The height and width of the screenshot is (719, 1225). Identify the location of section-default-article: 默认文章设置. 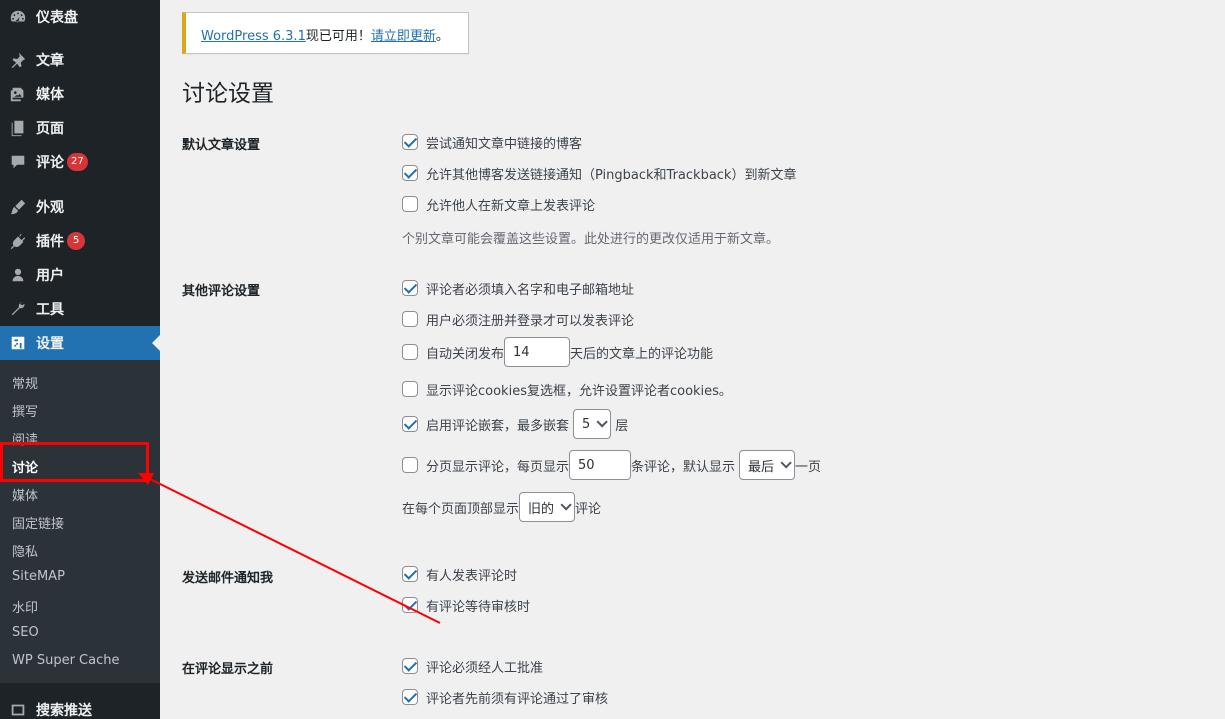
(221, 145).